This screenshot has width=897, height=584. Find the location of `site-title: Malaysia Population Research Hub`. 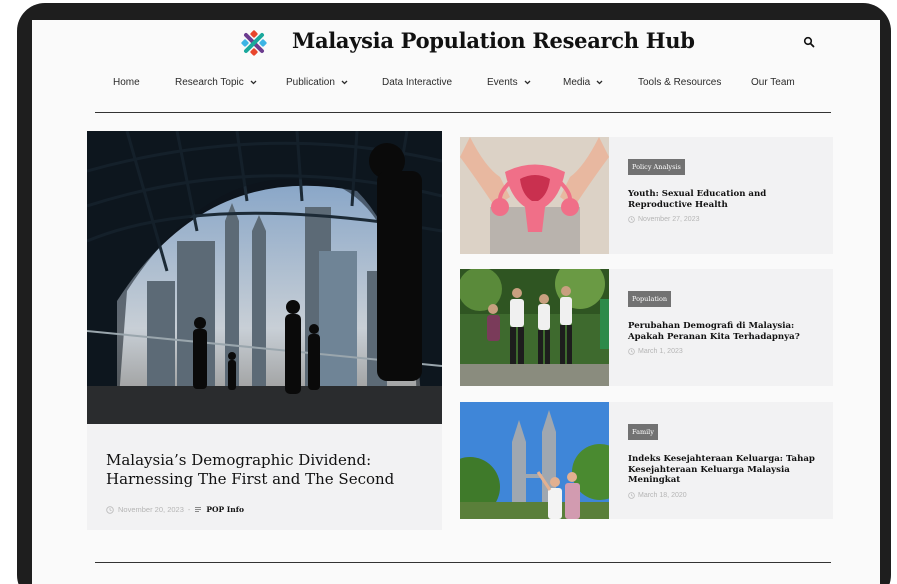

site-title: Malaysia Population Research Hub is located at coordinates (493, 40).